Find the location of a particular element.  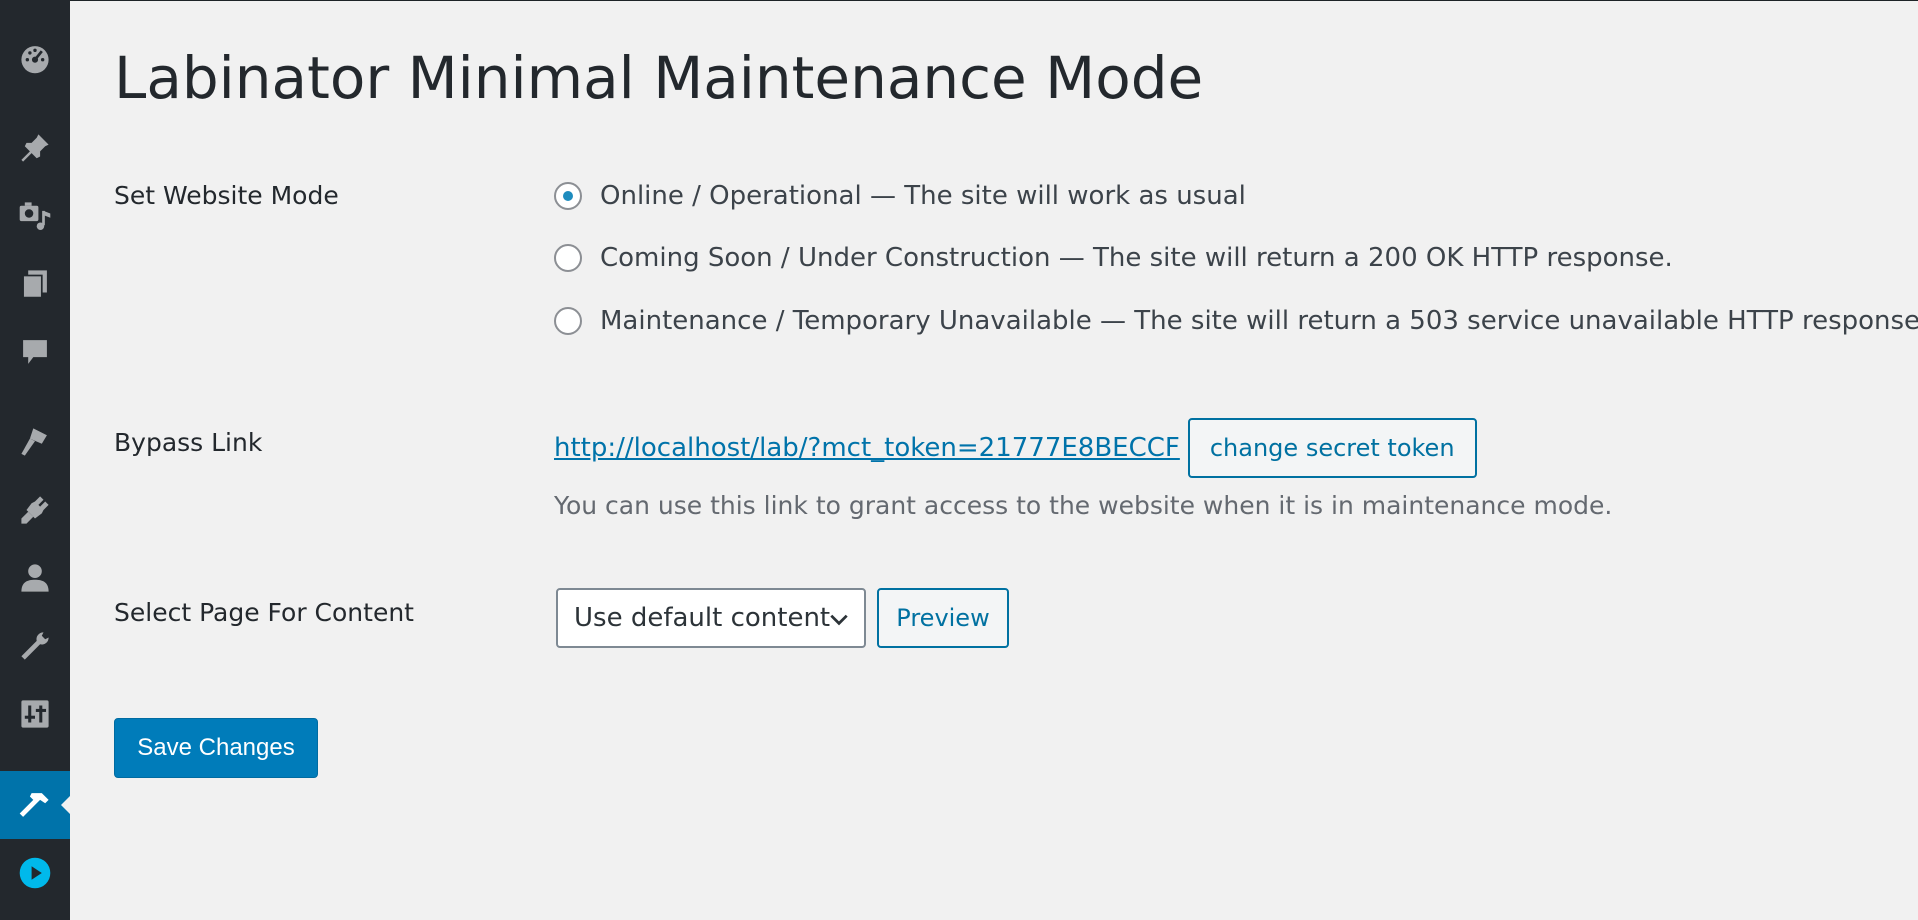

sidebar-item-dashboard is located at coordinates (35, 58).